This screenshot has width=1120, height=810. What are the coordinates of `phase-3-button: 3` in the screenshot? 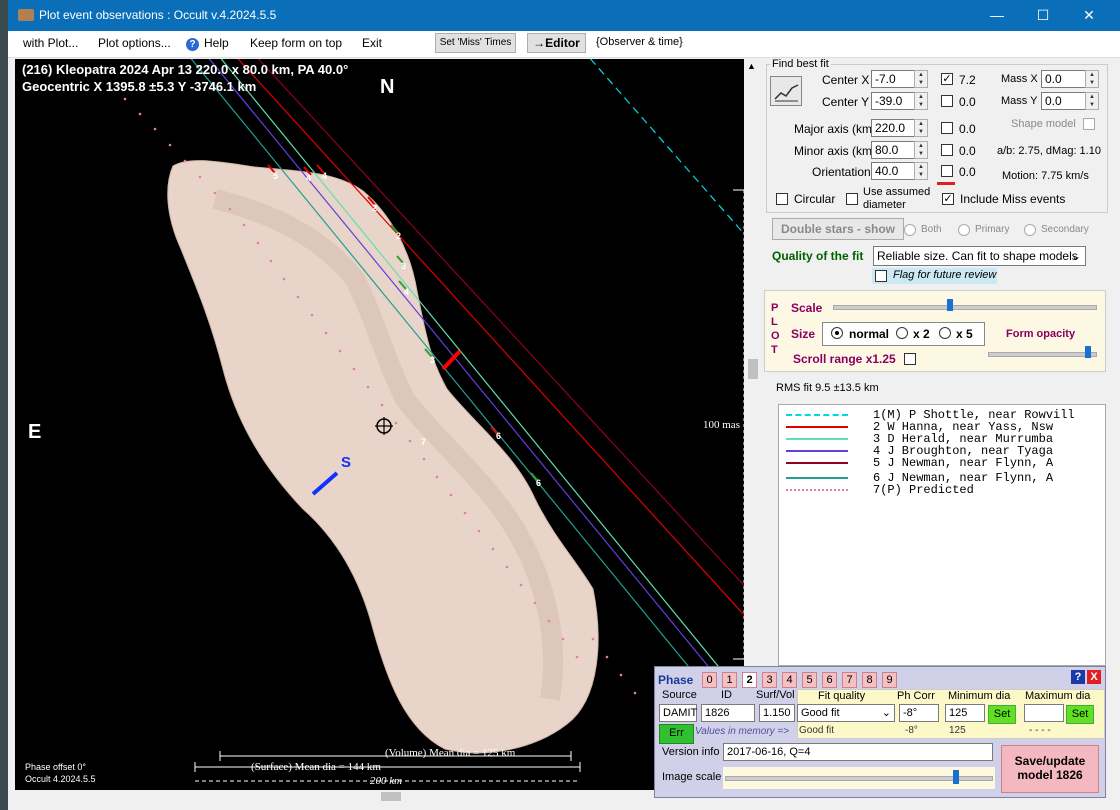 It's located at (769, 680).